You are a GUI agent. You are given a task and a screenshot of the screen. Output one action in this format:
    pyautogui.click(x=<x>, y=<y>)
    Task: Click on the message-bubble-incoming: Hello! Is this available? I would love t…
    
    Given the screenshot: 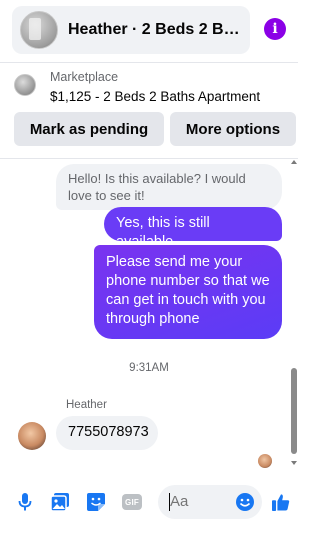 What is the action you would take?
    pyautogui.click(x=169, y=187)
    